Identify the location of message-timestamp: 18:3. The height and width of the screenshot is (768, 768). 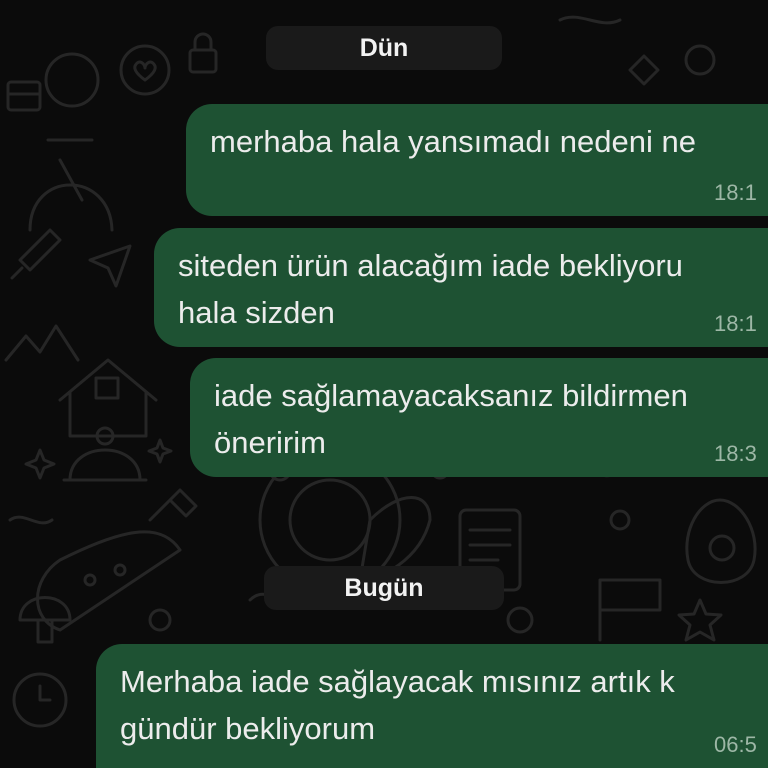
(735, 453).